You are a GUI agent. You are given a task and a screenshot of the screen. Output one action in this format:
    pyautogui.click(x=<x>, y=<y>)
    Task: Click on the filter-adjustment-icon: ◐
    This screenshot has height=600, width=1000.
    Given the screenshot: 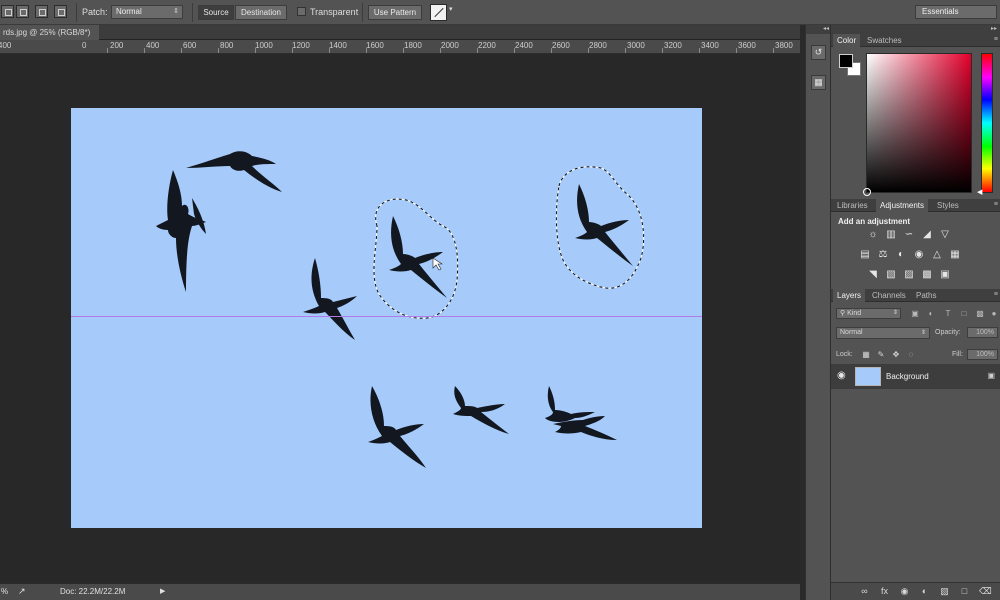 What is the action you would take?
    pyautogui.click(x=931, y=314)
    